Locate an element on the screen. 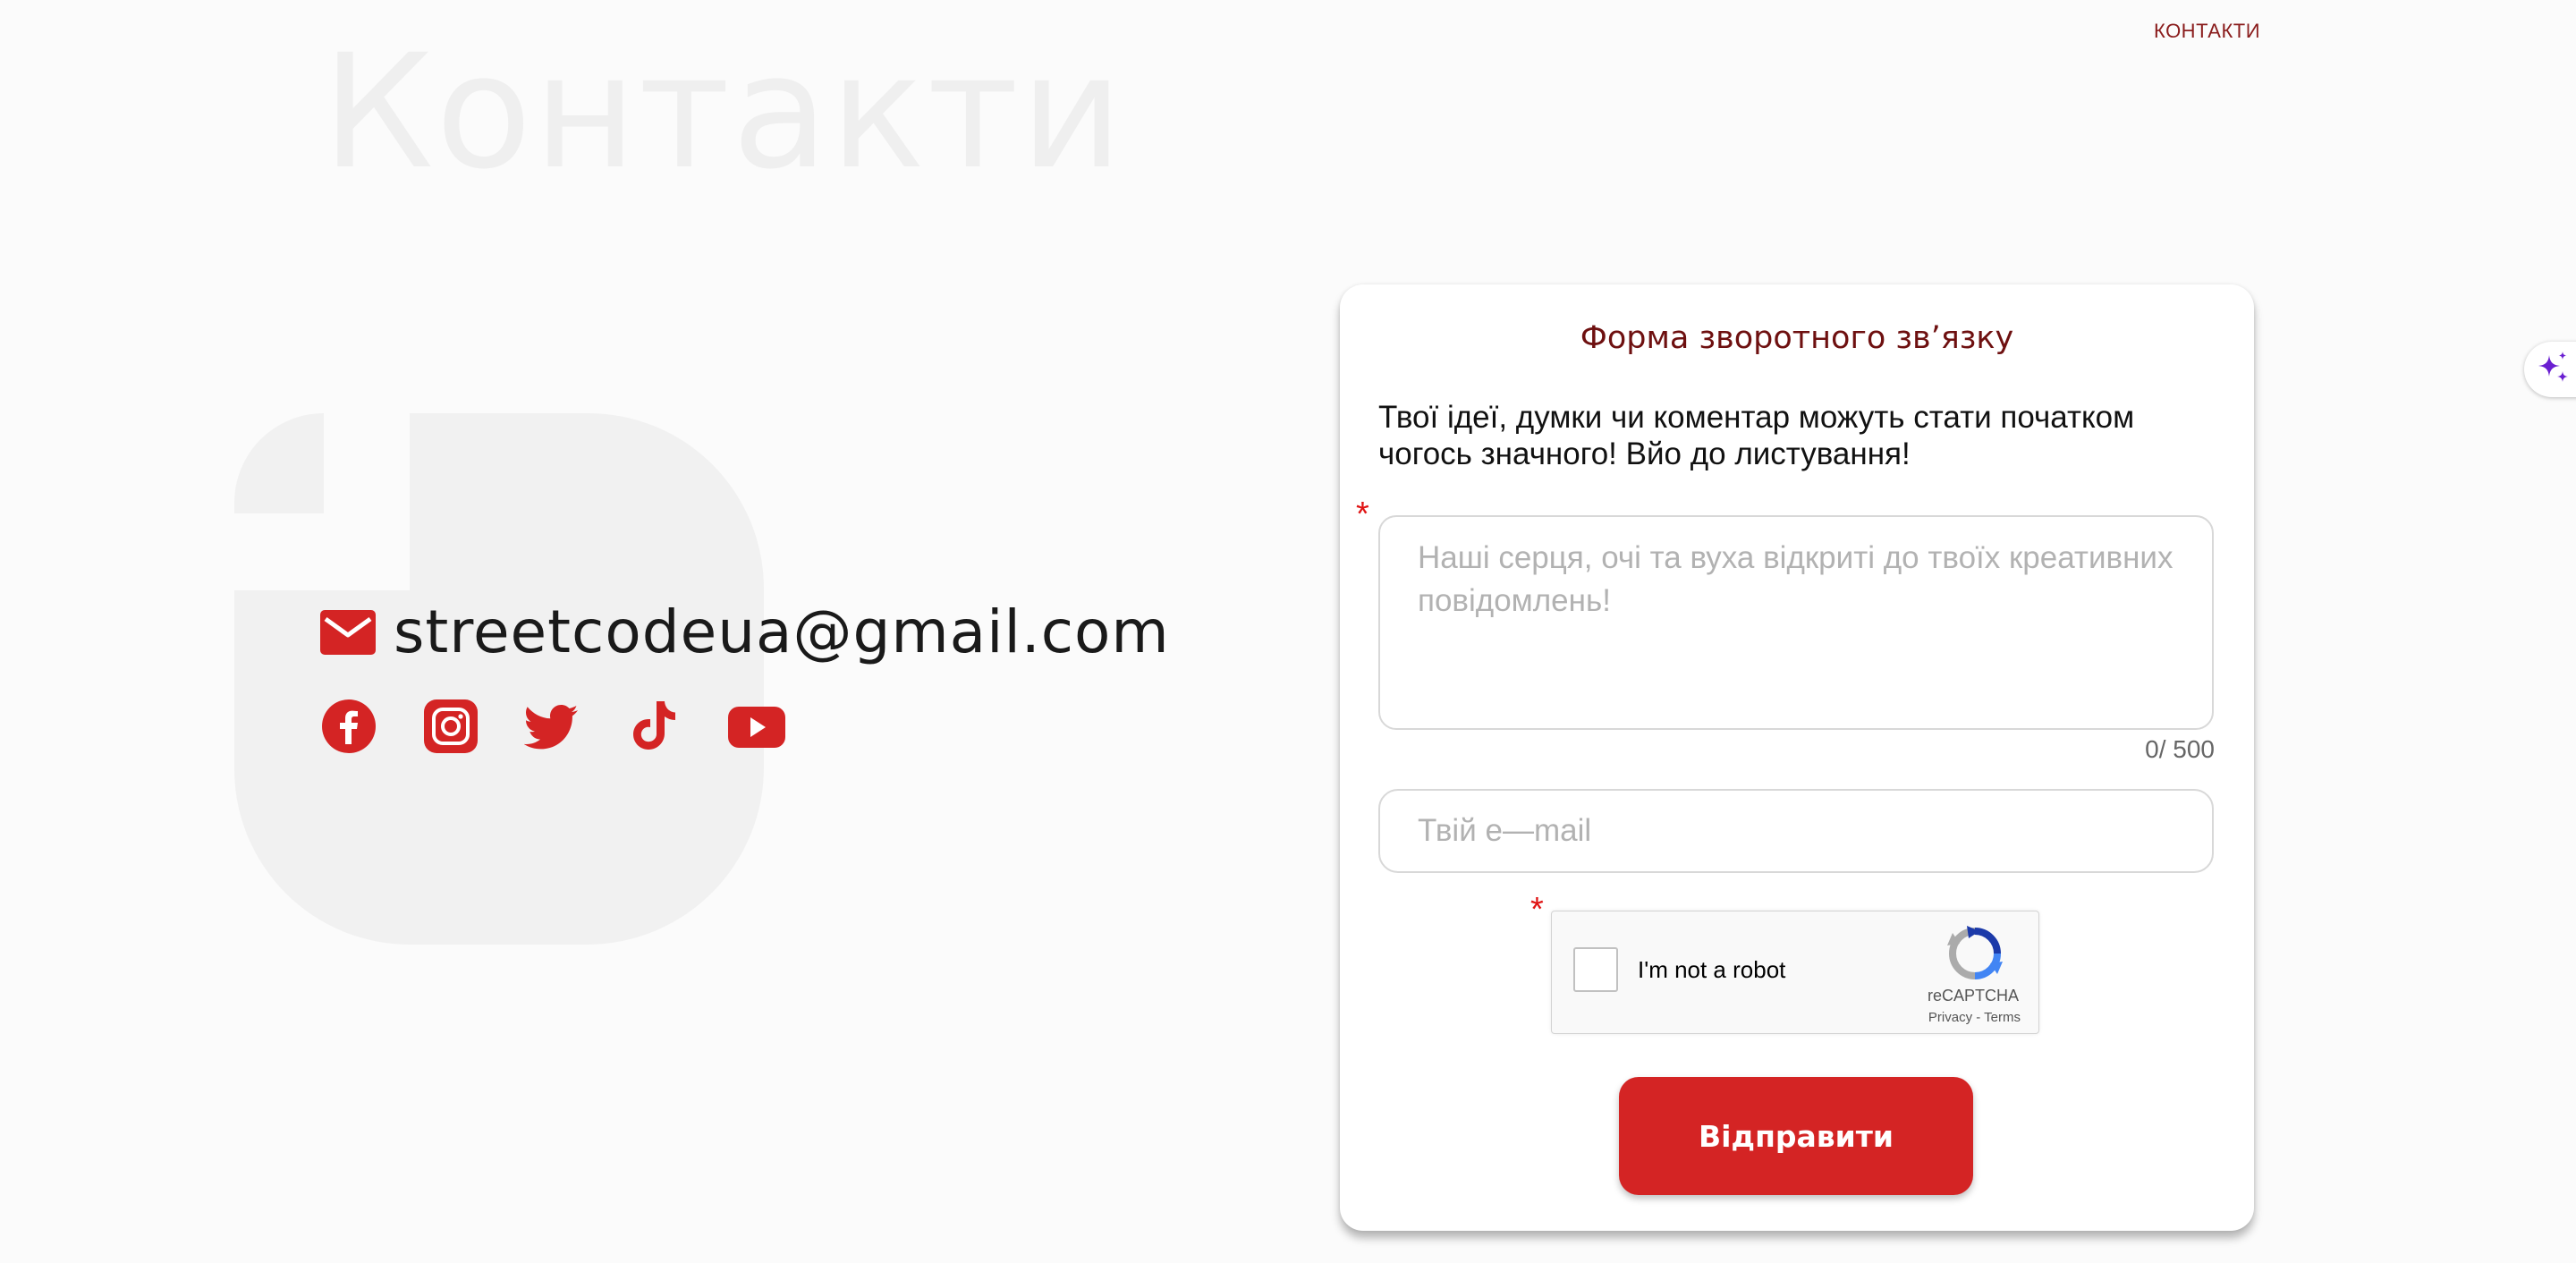 The image size is (2576, 1263). instagram-icon is located at coordinates (450, 726).